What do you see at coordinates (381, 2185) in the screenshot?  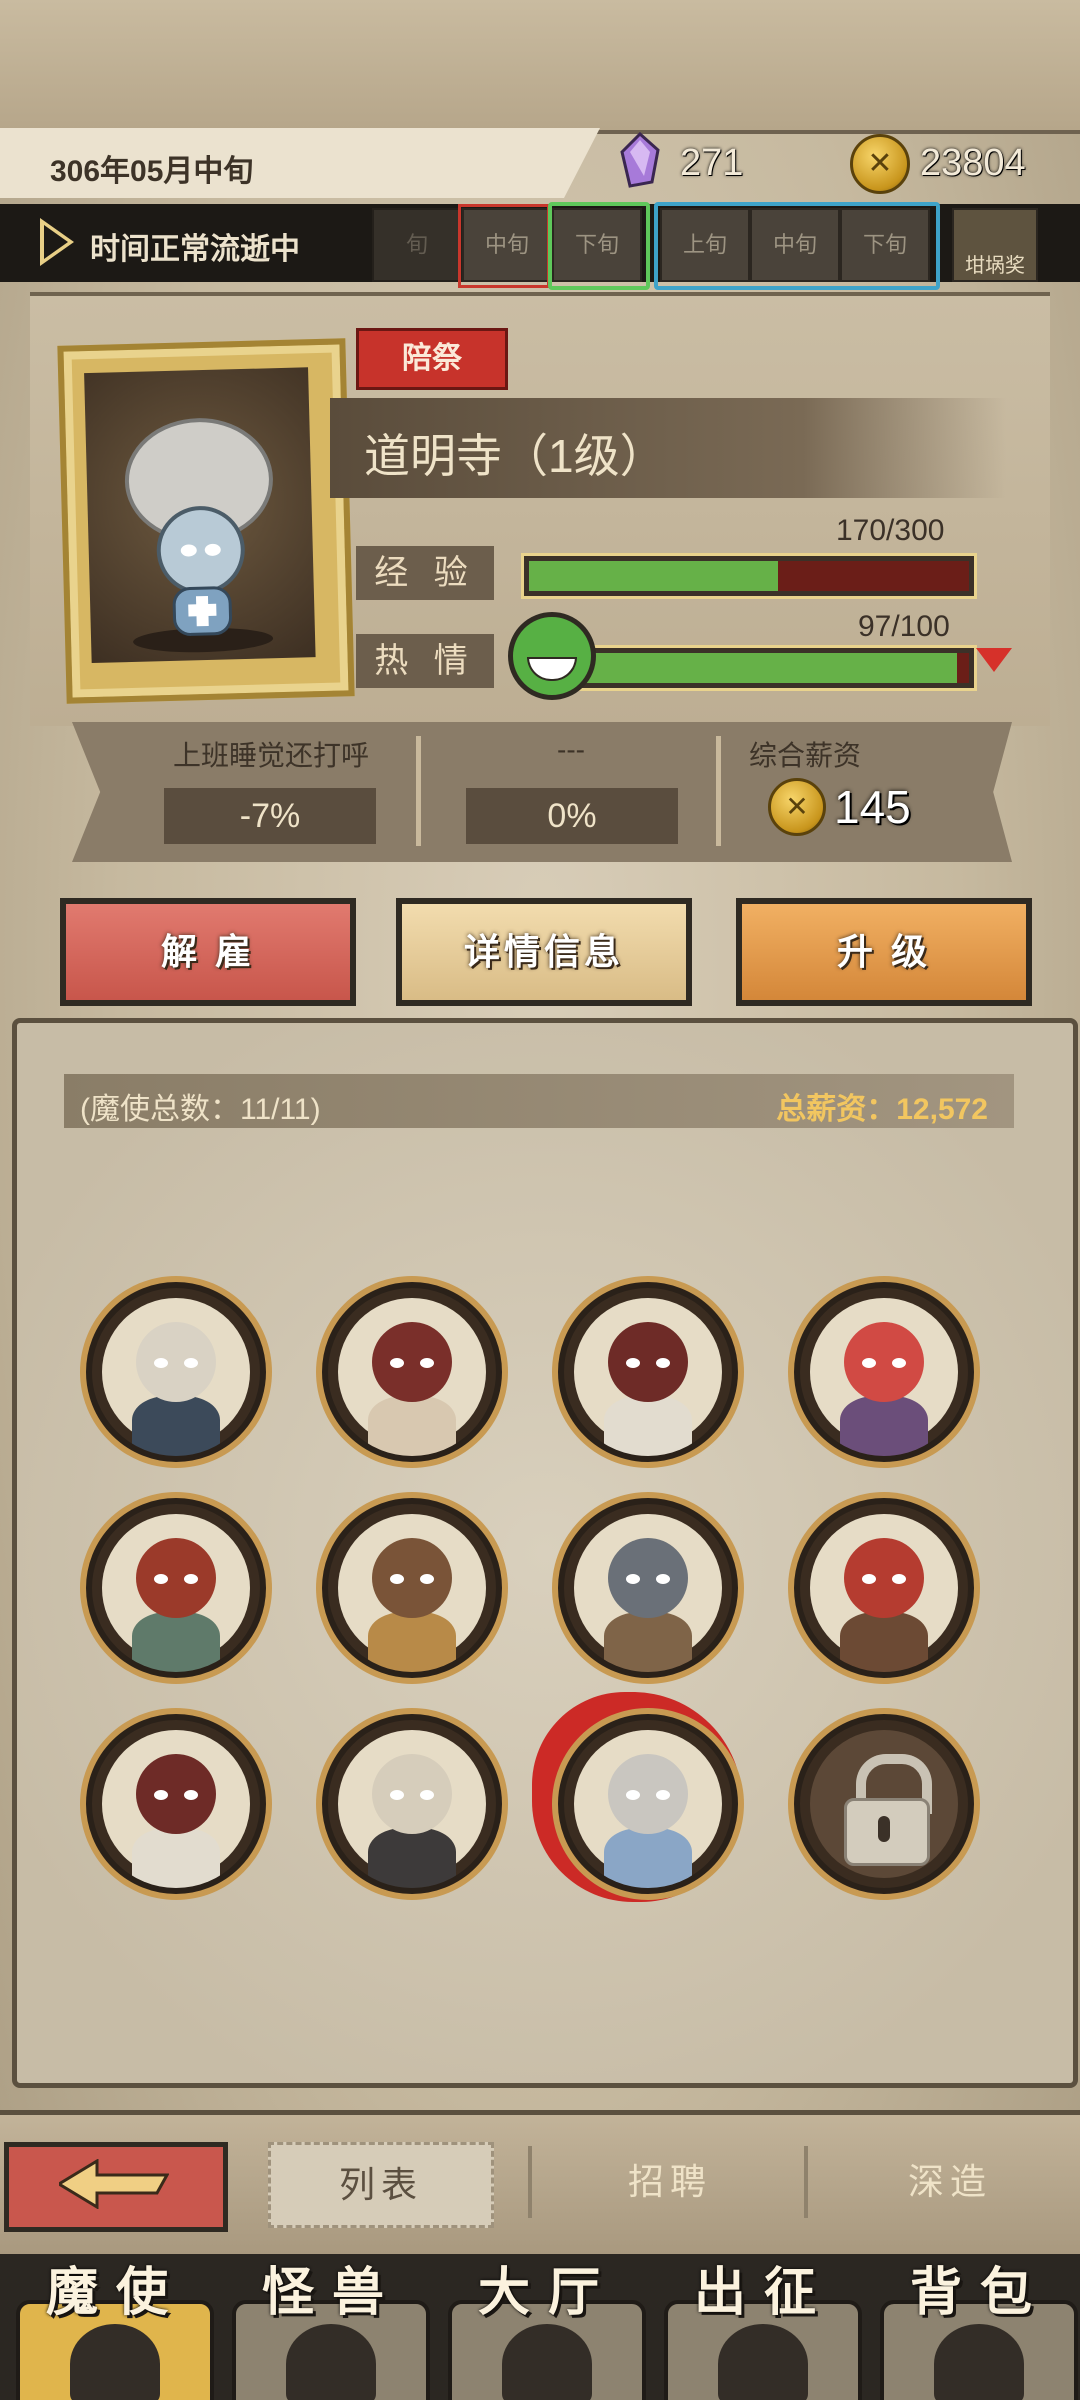 I see `tab-list: 列表` at bounding box center [381, 2185].